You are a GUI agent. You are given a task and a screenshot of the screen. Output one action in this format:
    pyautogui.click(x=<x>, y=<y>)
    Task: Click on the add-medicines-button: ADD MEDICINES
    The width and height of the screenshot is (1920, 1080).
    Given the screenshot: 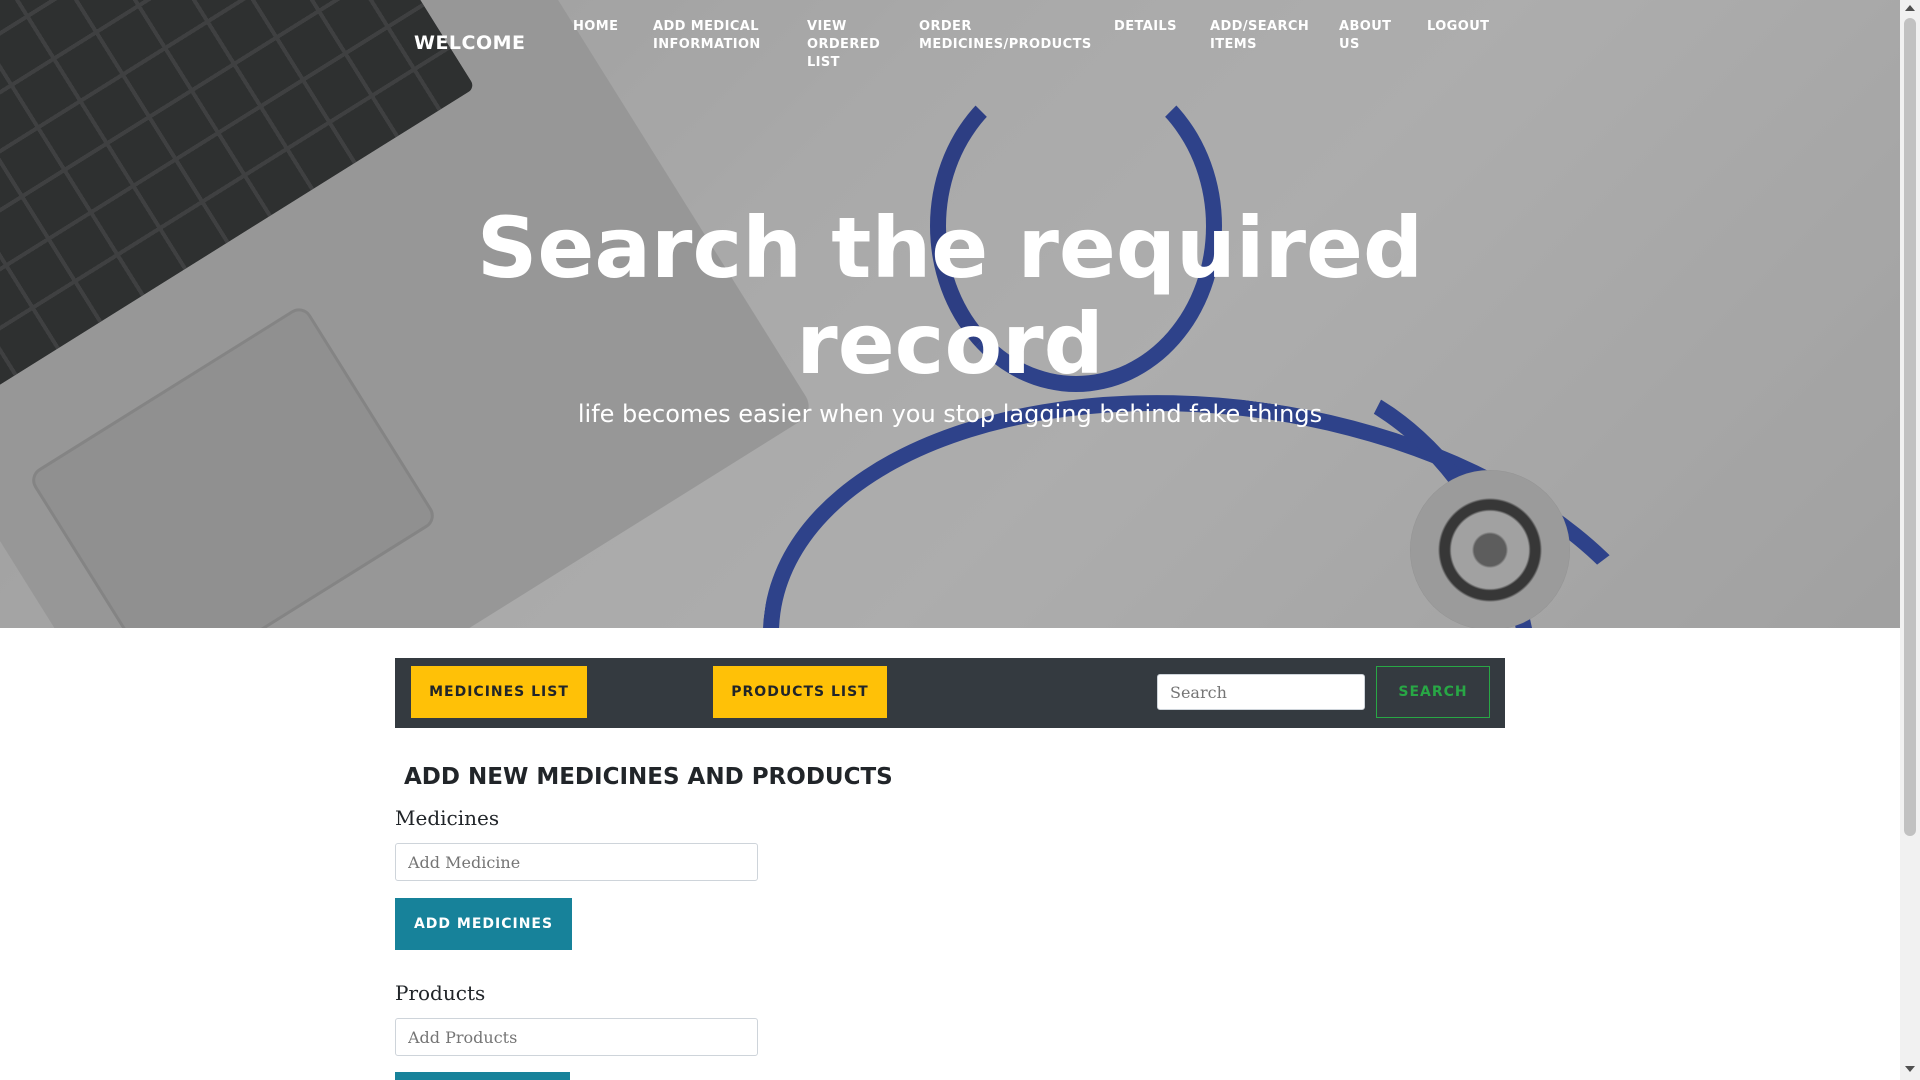 What is the action you would take?
    pyautogui.click(x=483, y=924)
    